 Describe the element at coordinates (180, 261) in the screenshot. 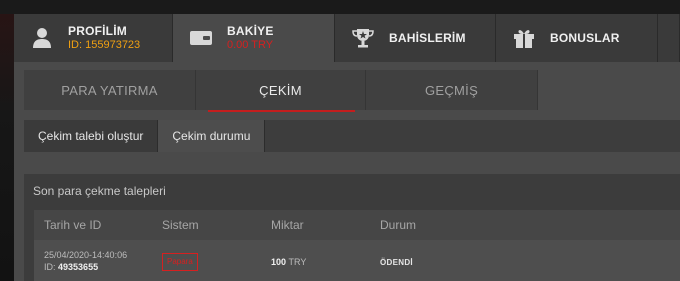

I see `payment-system-badge: Papara` at that location.